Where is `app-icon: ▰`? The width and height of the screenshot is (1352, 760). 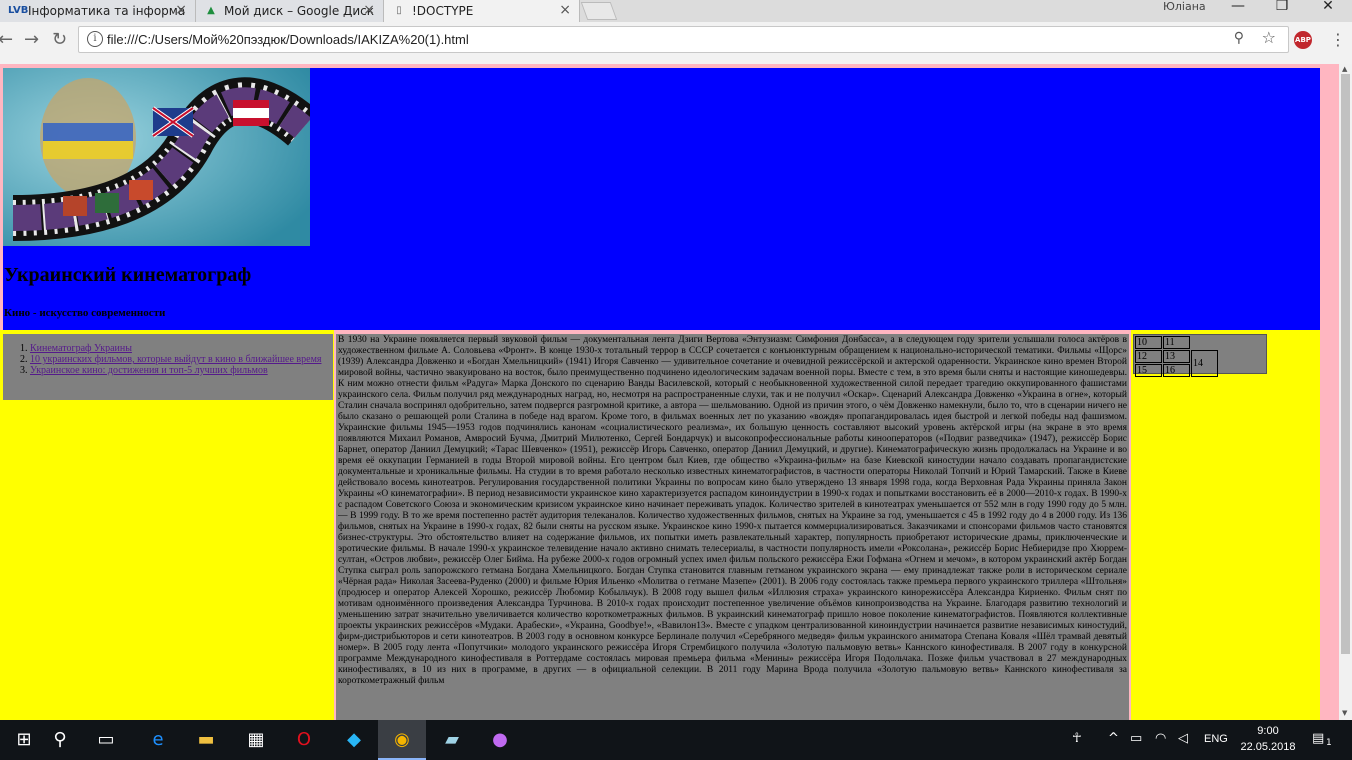
app-icon: ▰ is located at coordinates (452, 740).